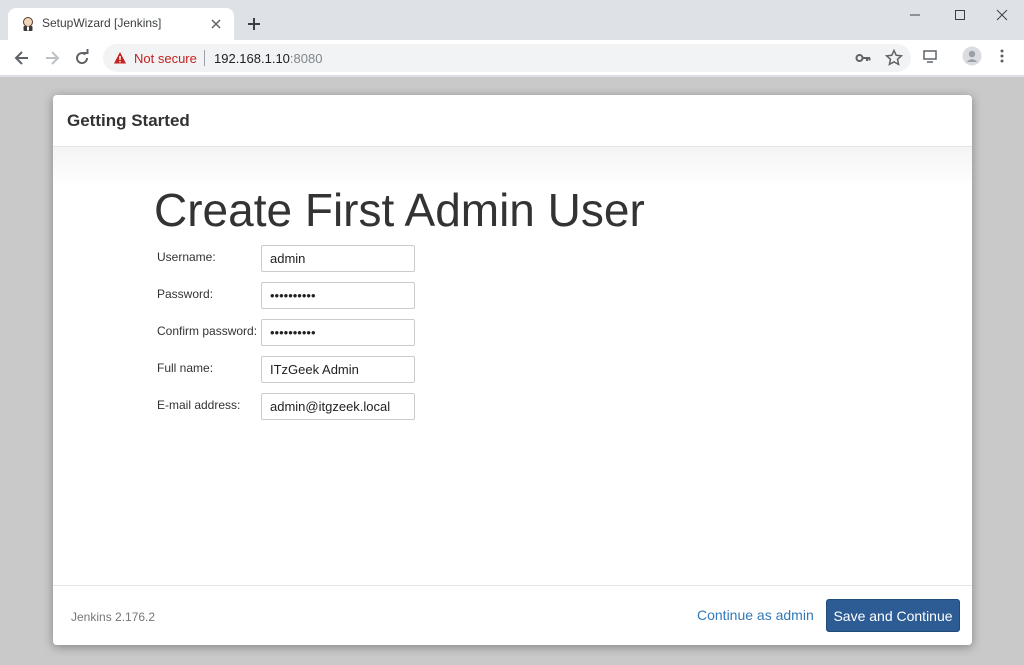 The width and height of the screenshot is (1024, 665). What do you see at coordinates (120, 58) in the screenshot?
I see `warning-triangle-icon` at bounding box center [120, 58].